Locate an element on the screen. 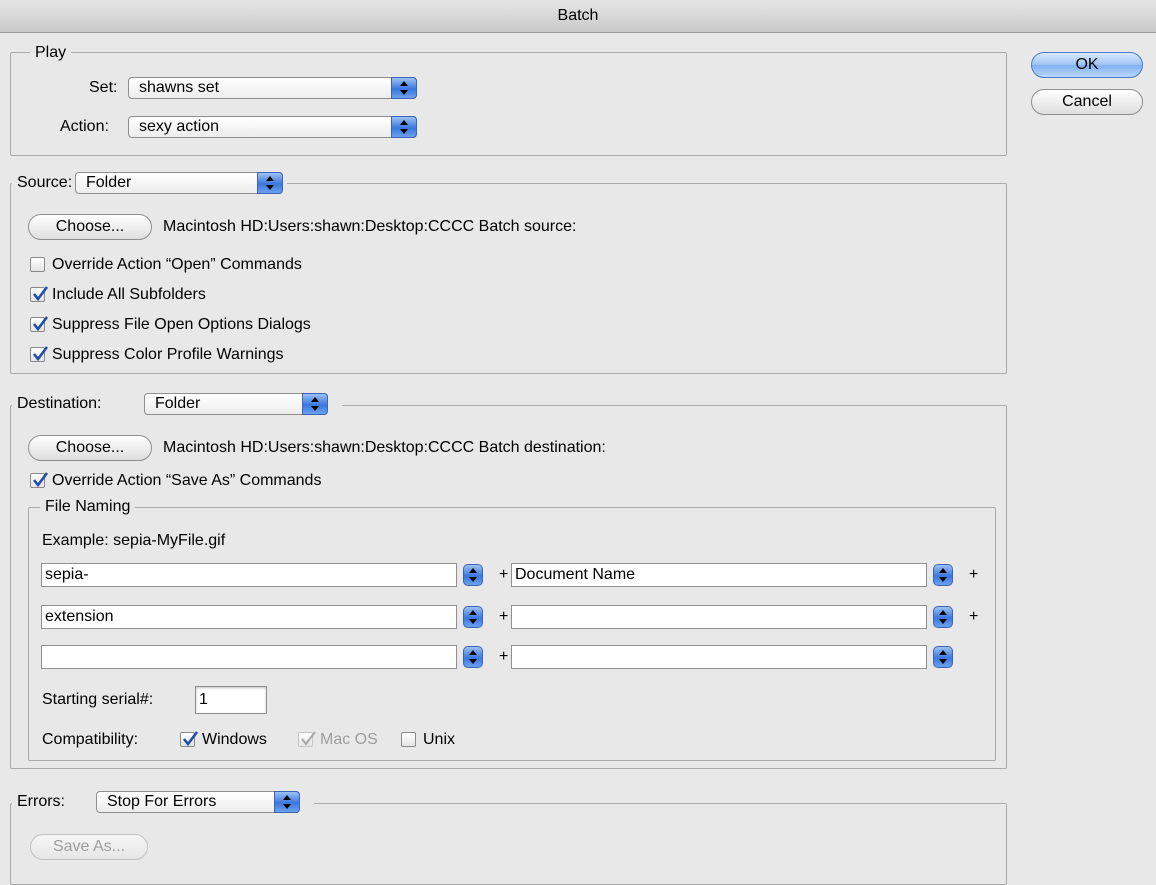 The width and height of the screenshot is (1156, 885). file-naming-legend: File Naming is located at coordinates (88, 507).